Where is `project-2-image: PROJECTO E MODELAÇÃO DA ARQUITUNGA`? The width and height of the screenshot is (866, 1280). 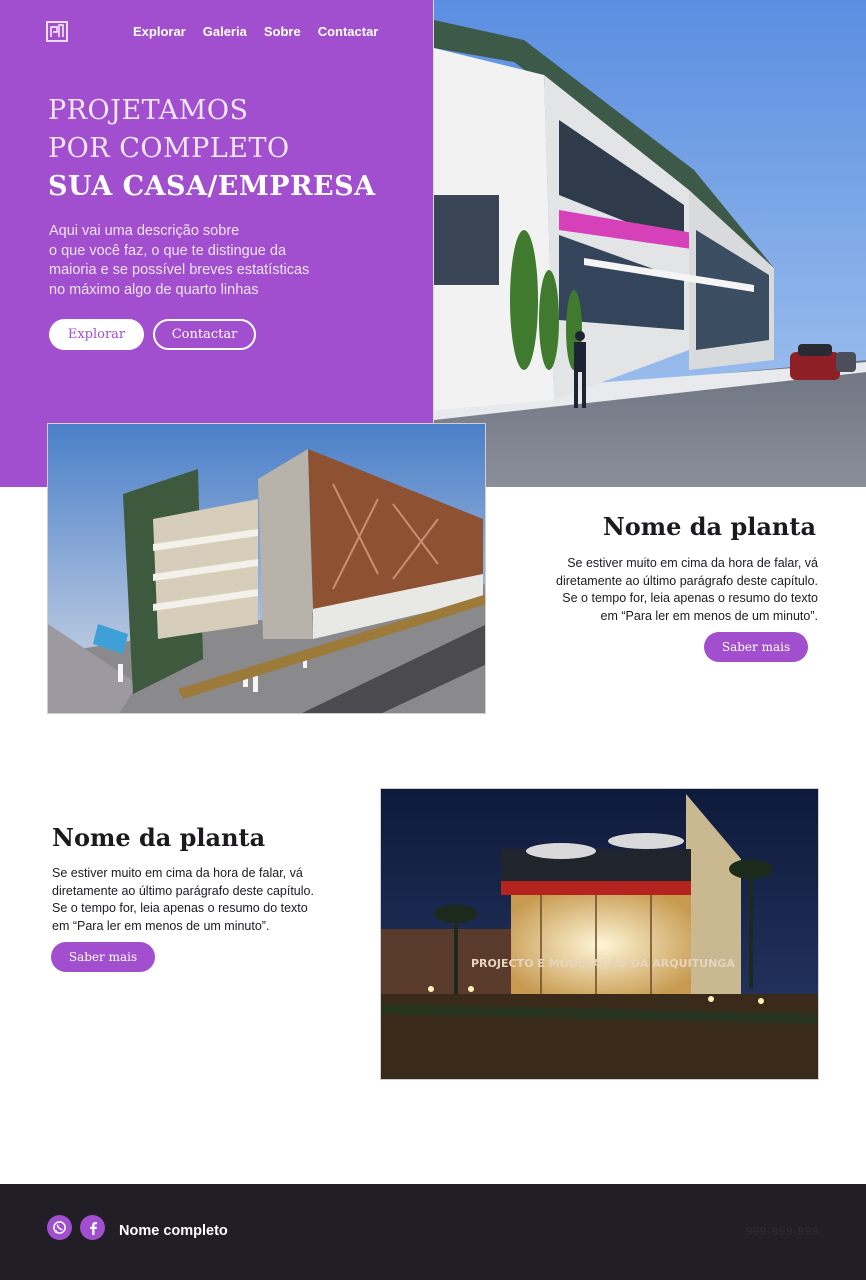
project-2-image: PROJECTO E MODELAÇÃO DA ARQUITUNGA is located at coordinates (599, 934).